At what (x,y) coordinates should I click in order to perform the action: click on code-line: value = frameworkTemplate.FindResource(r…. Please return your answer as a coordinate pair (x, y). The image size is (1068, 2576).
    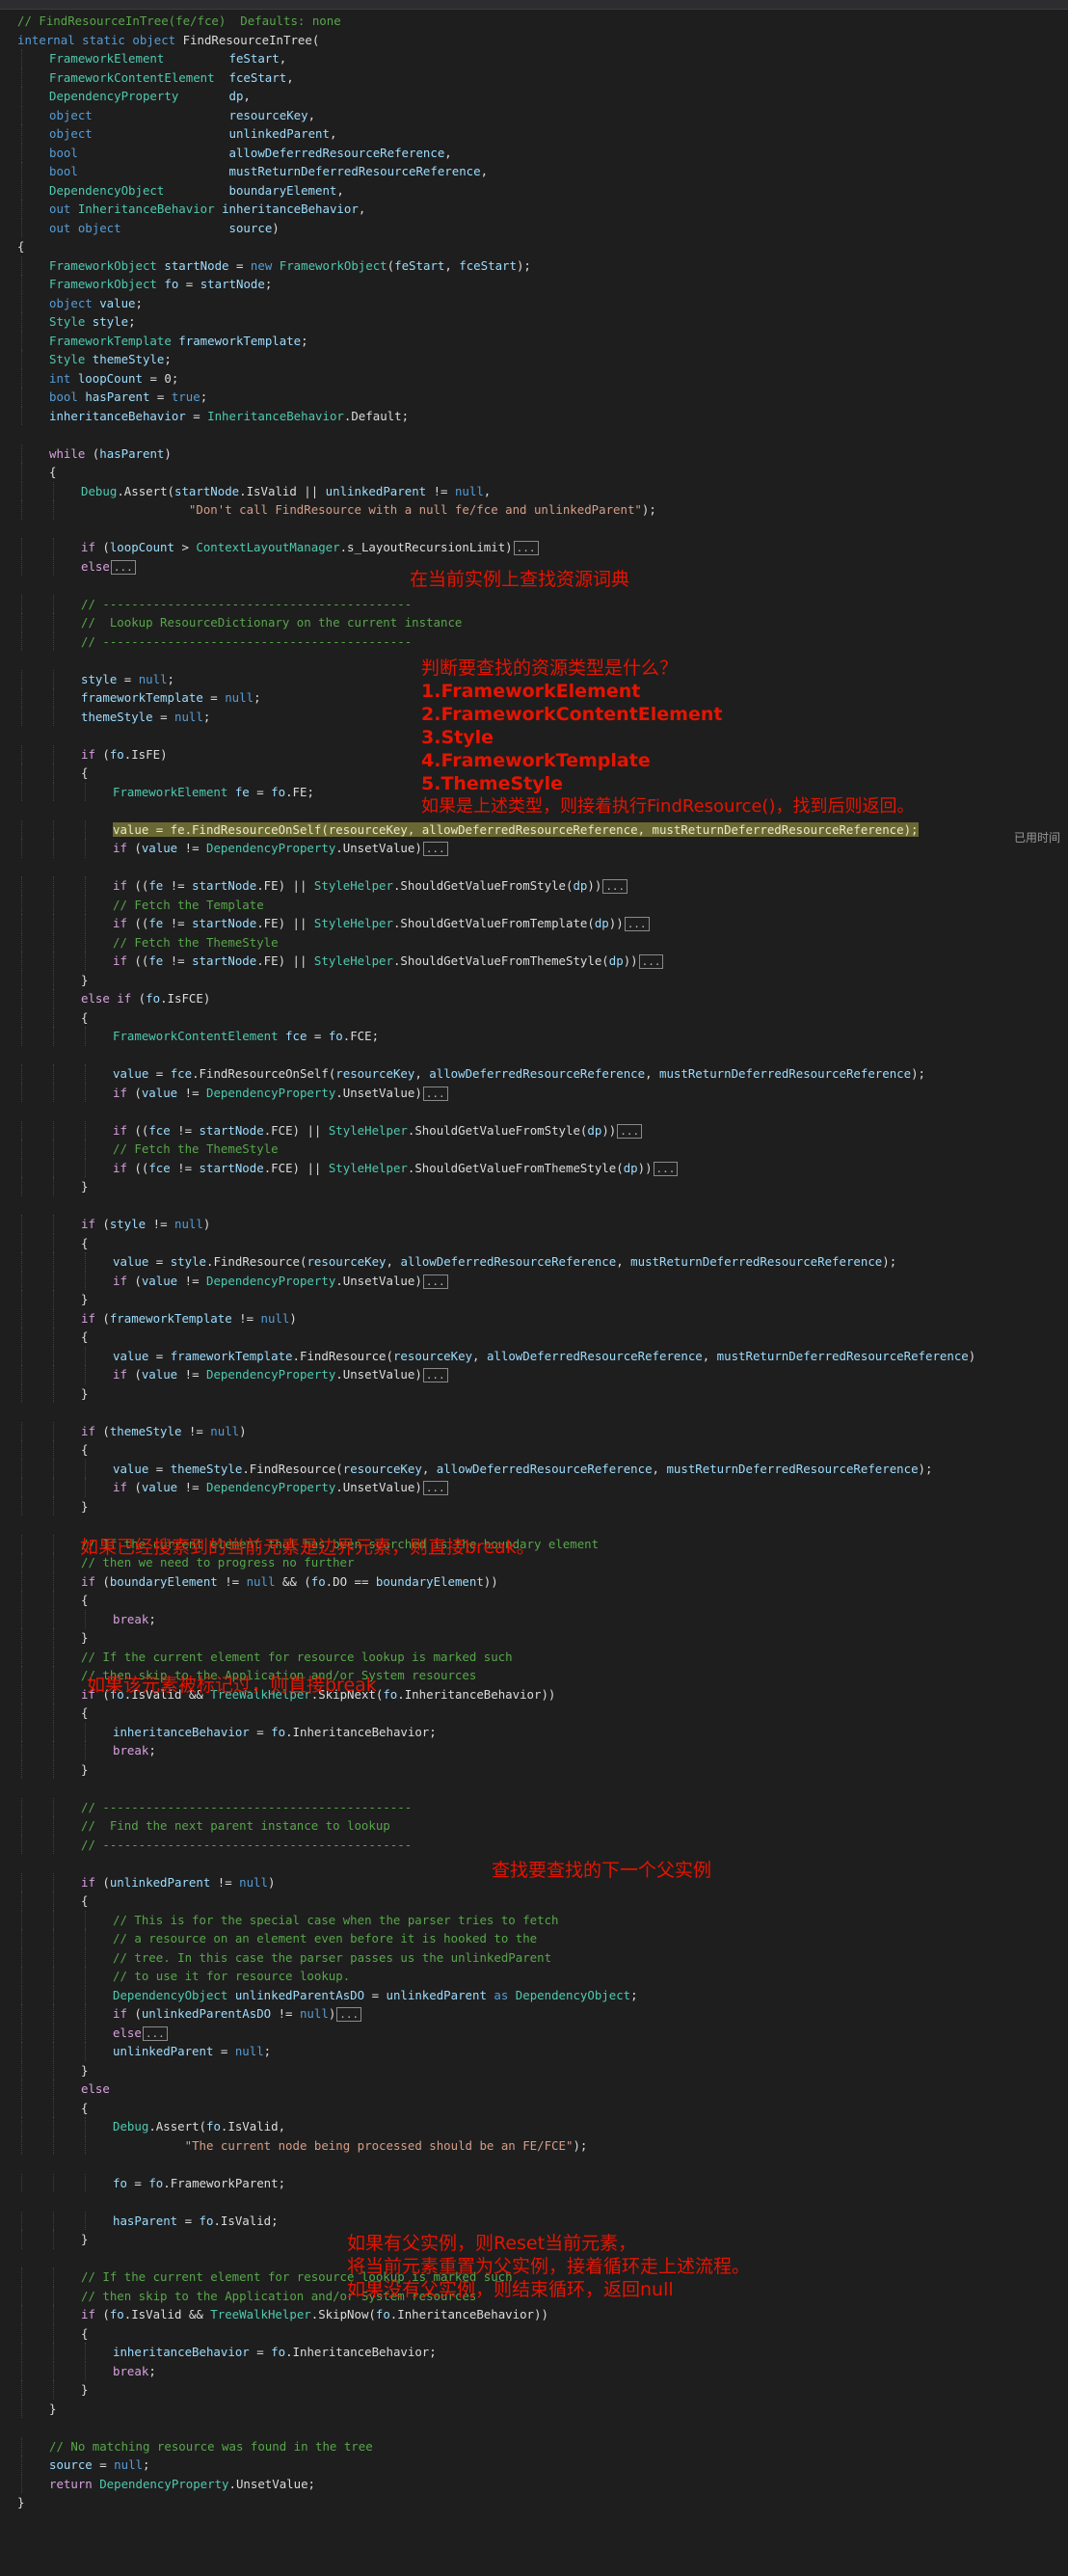
    Looking at the image, I should click on (534, 1355).